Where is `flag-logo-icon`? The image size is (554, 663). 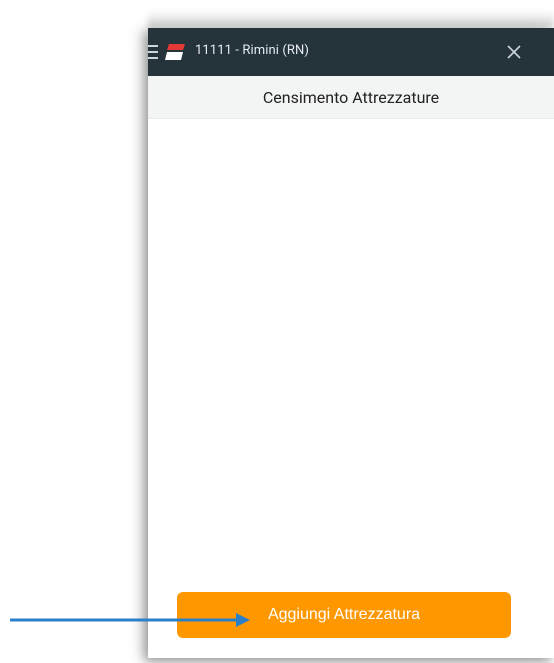 flag-logo-icon is located at coordinates (175, 52).